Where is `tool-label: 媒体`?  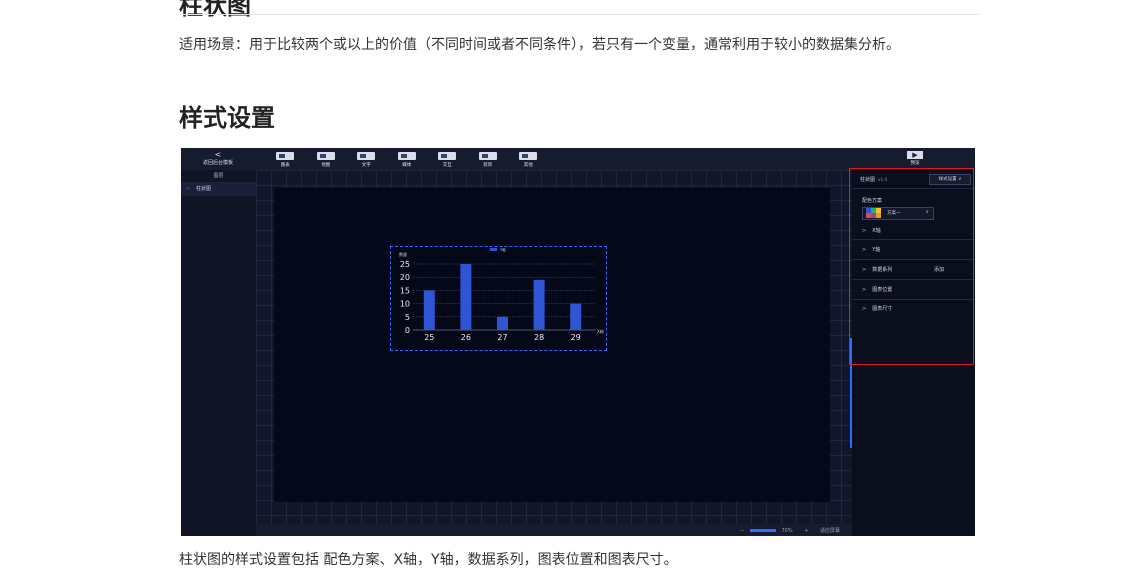 tool-label: 媒体 is located at coordinates (407, 165).